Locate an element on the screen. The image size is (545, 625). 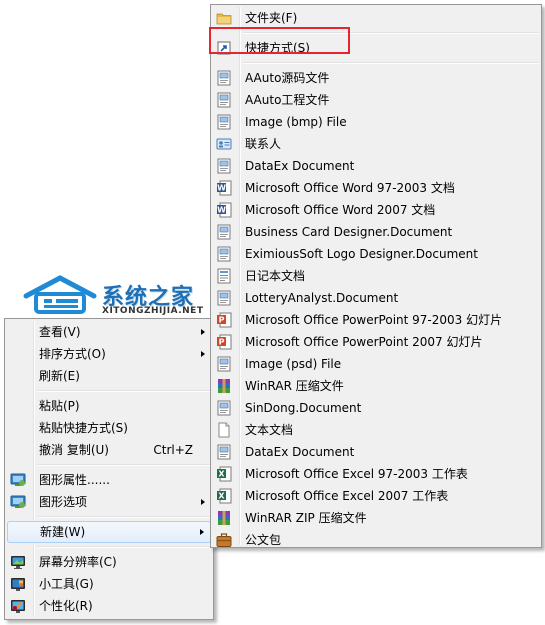
menu-item-label: EximiousSoft Logo Designer.Document is located at coordinates (361, 254).